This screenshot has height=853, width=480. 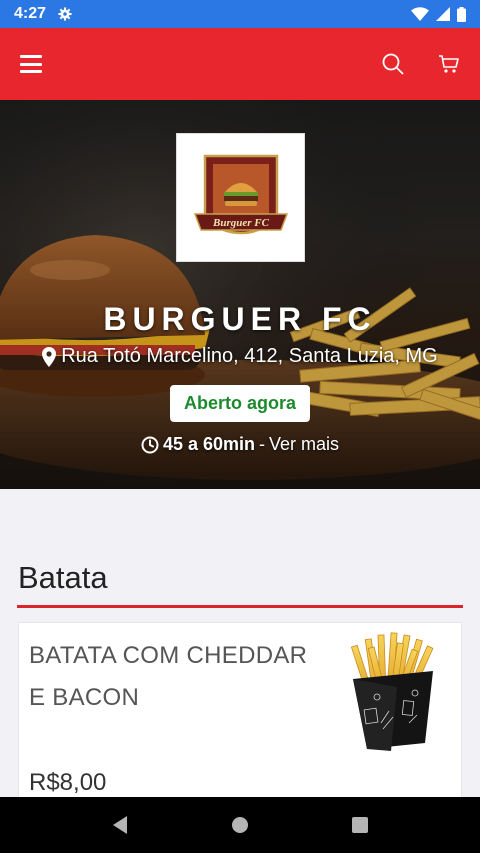 I want to click on product-name: BATATA COM CHEDDAR E BACON, so click(x=168, y=676).